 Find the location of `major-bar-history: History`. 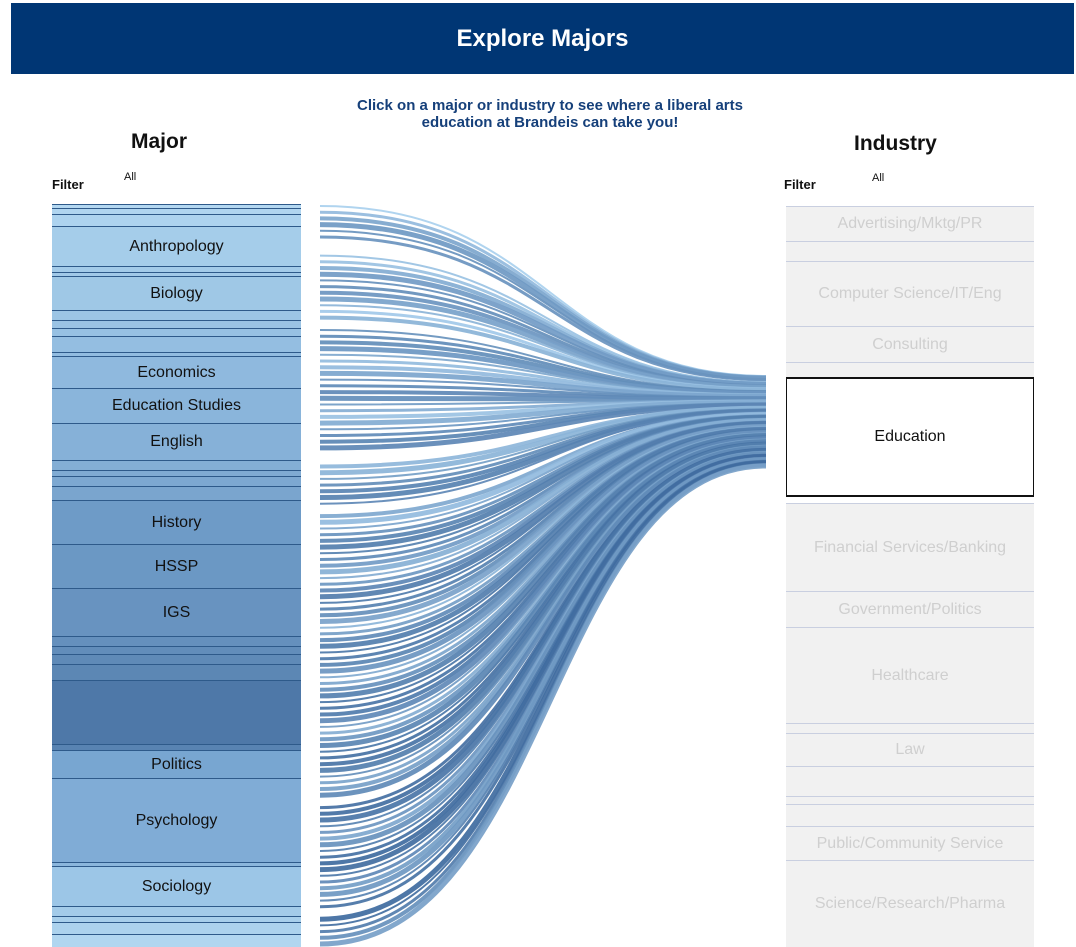

major-bar-history: History is located at coordinates (176, 522).